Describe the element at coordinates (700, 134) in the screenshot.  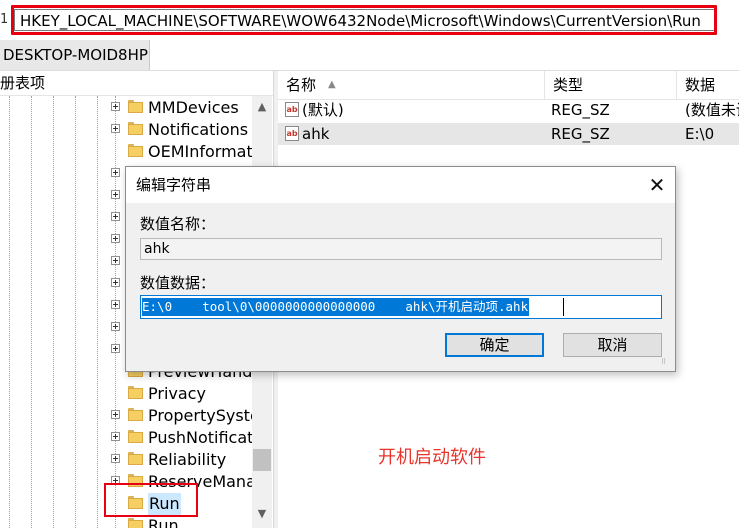
I see `value-data: E:\0` at that location.